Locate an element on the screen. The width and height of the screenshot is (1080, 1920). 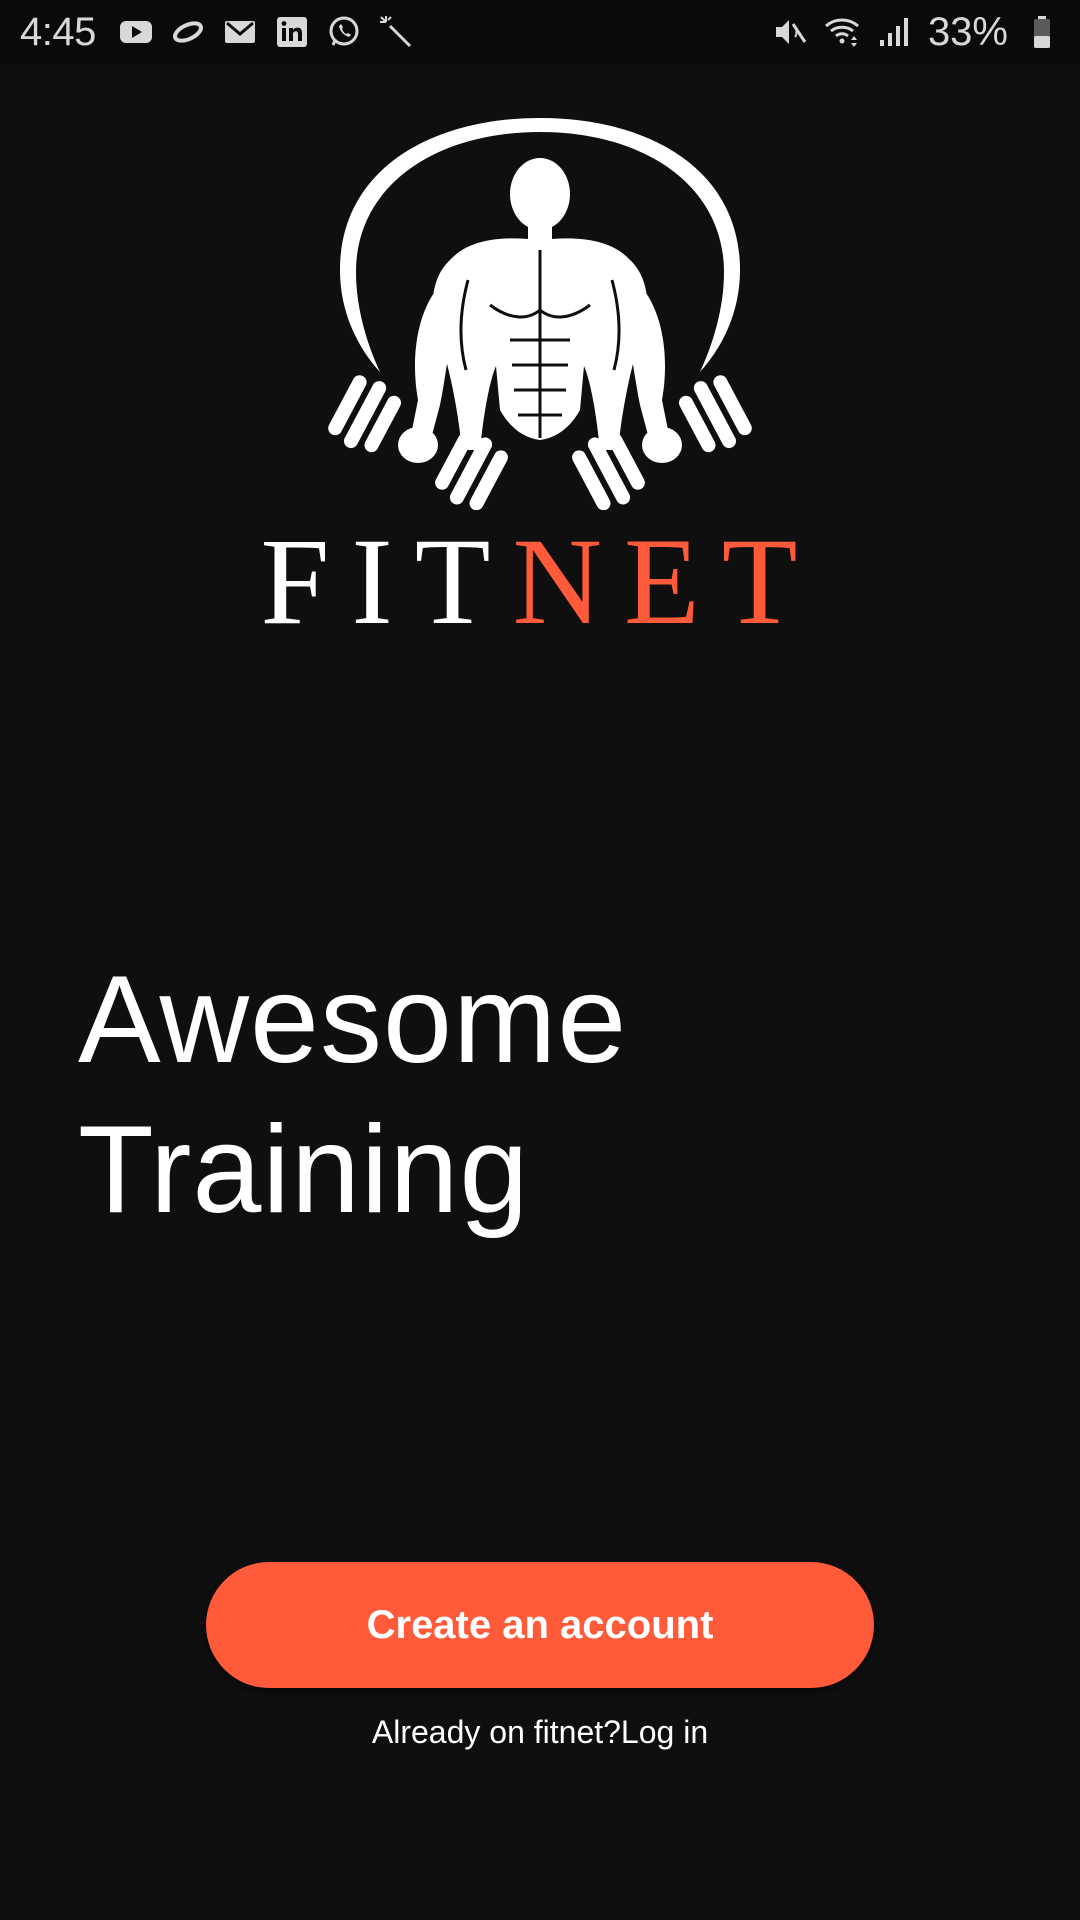
already-on-fitnet-text: Already on fitnet? is located at coordinates (496, 1732).